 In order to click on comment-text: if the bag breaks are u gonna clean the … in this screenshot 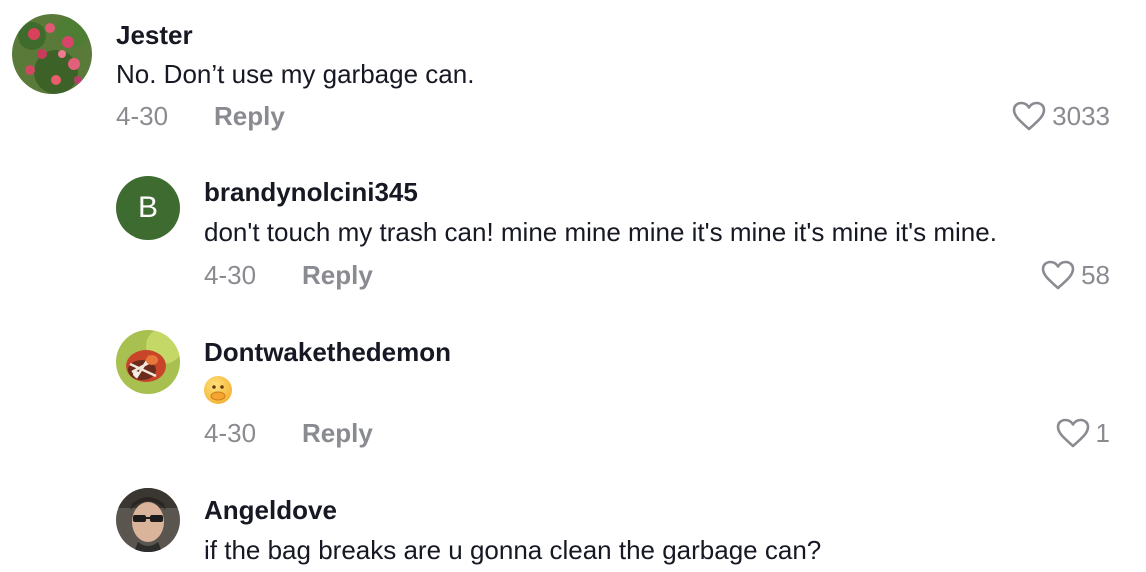, I will do `click(513, 550)`.